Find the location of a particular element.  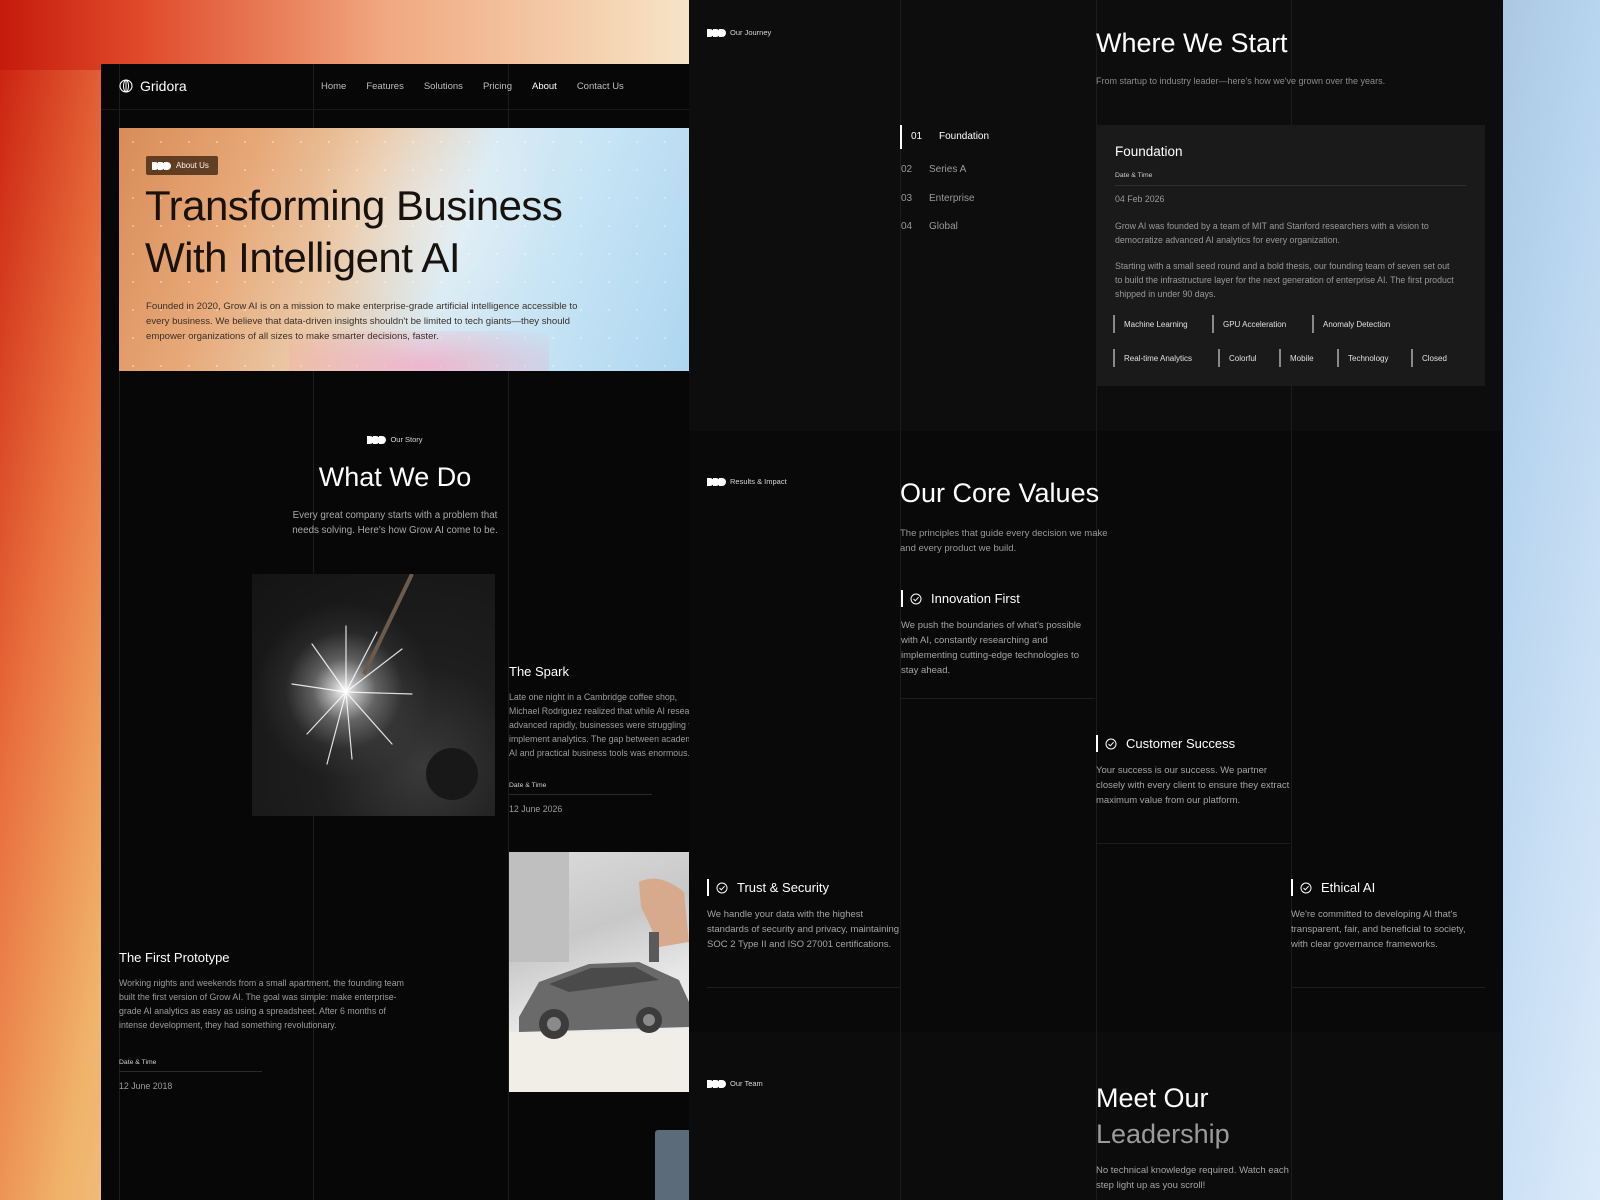

nav-contact: Contact Us is located at coordinates (600, 86).